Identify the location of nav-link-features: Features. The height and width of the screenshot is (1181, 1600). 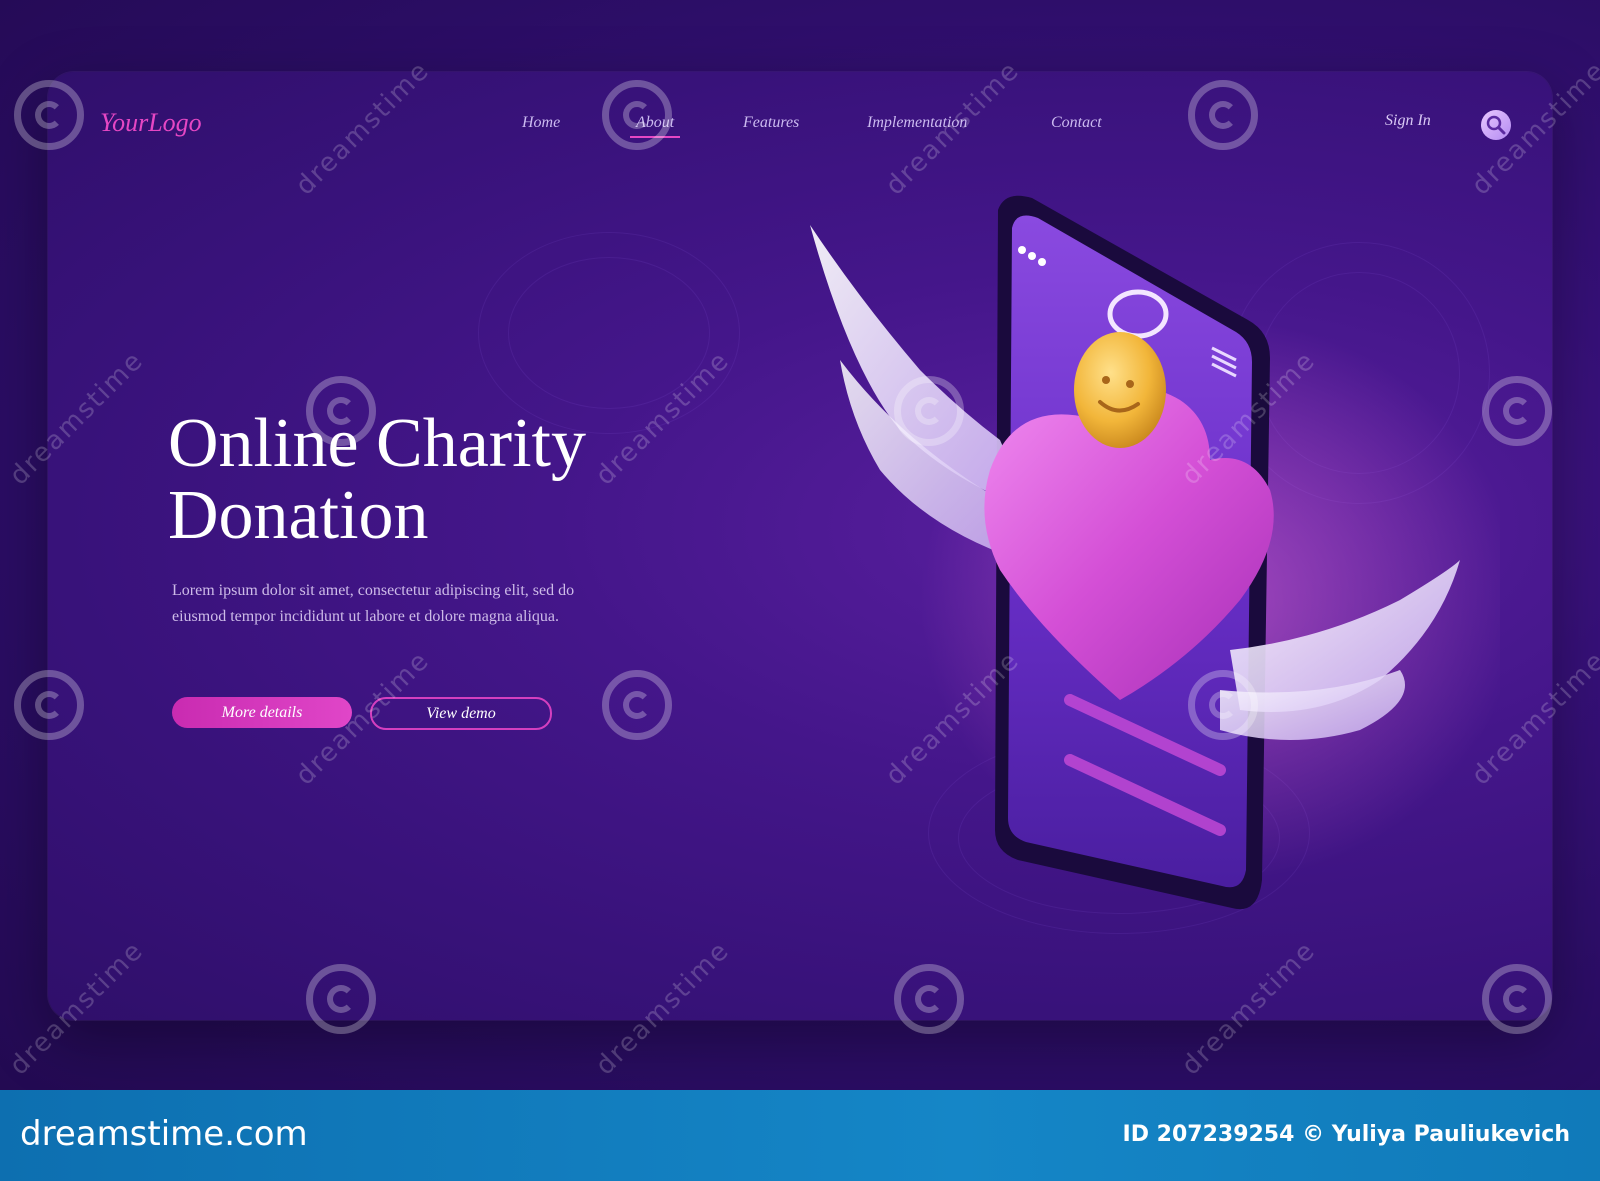
(771, 123).